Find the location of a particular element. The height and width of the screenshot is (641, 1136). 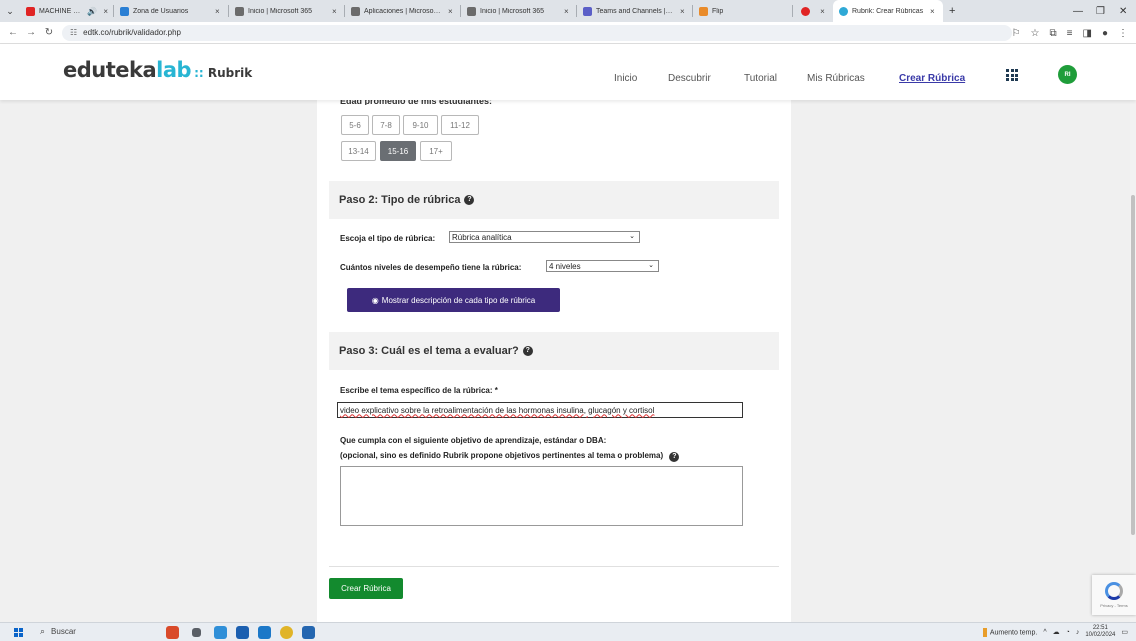

step2-title: Paso 2: Tipo de rúbrica is located at coordinates (400, 200).